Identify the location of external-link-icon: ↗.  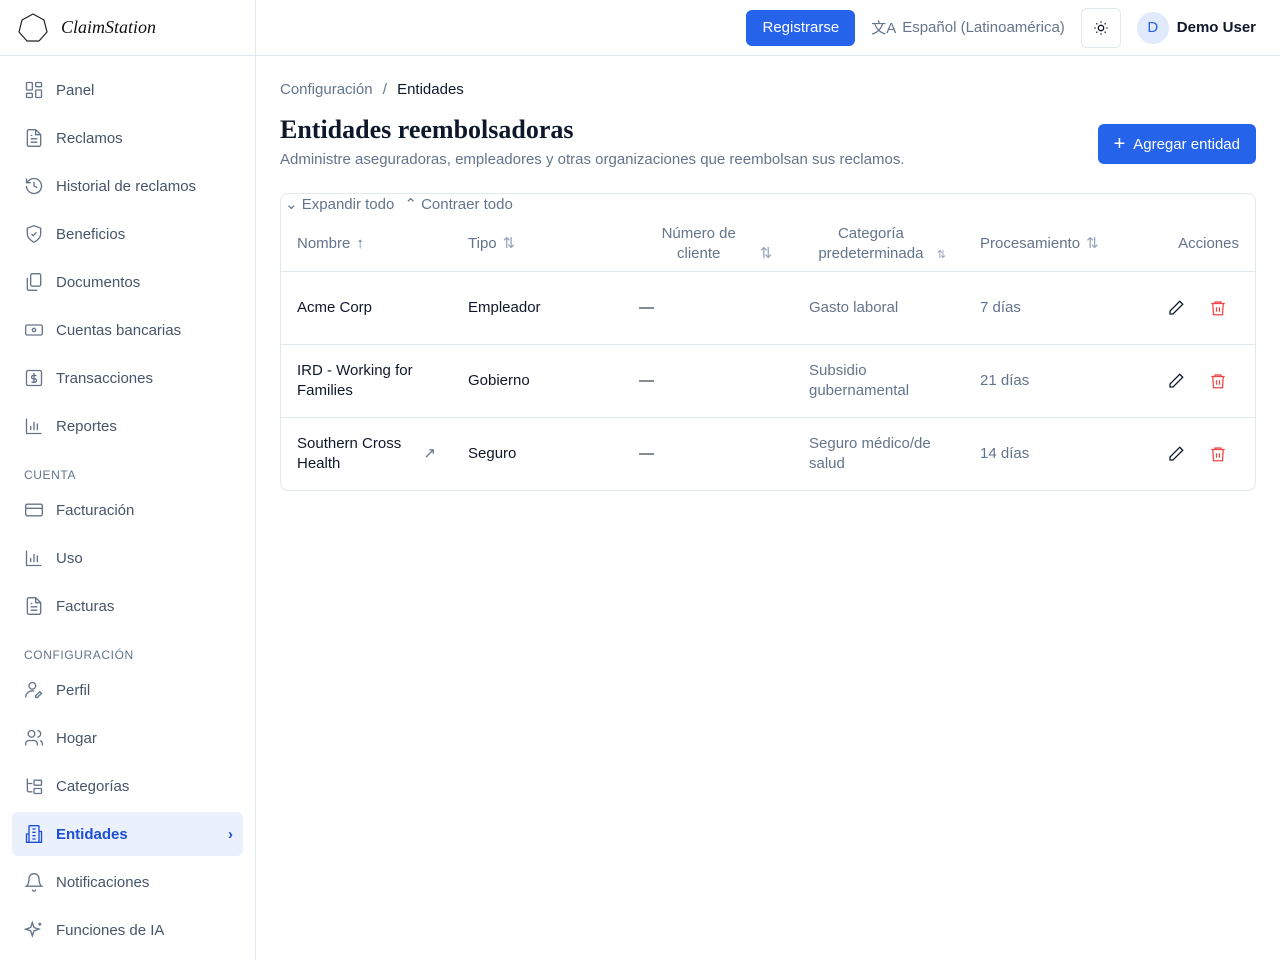
(429, 454).